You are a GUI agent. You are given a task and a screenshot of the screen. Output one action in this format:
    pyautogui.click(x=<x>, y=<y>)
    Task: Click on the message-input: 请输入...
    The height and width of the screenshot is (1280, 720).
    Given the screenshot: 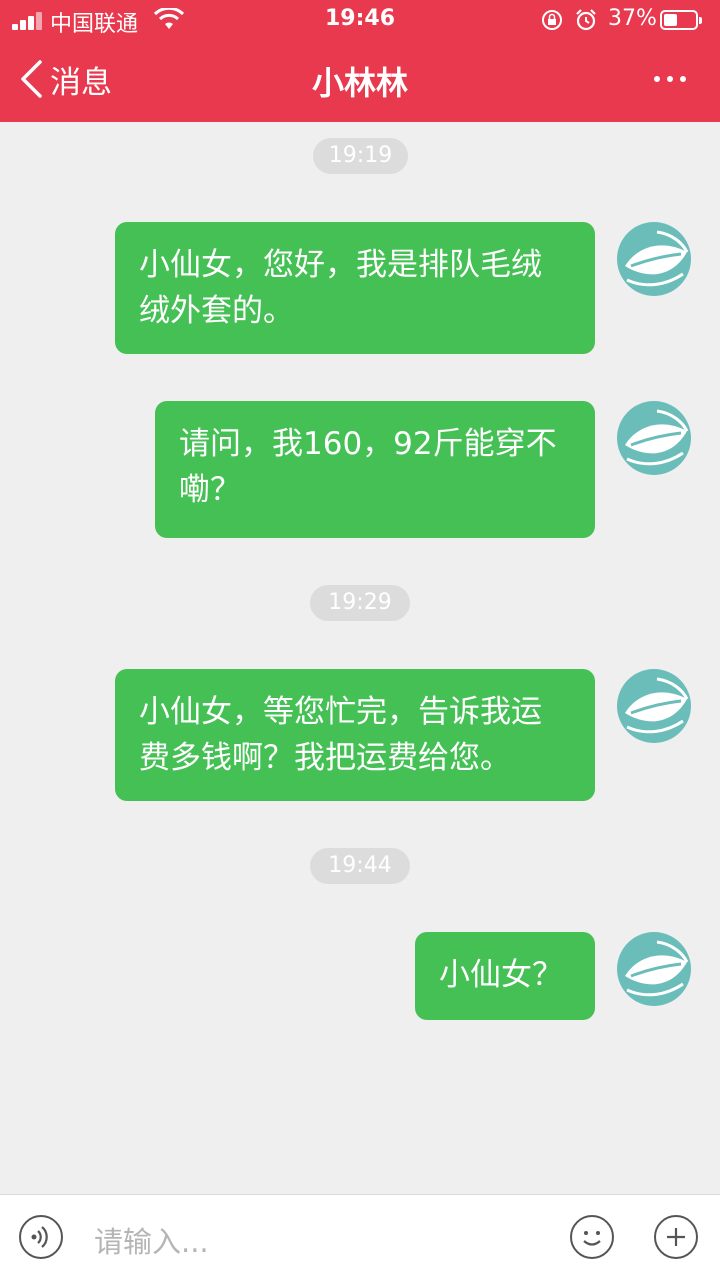 What is the action you would take?
    pyautogui.click(x=151, y=1240)
    